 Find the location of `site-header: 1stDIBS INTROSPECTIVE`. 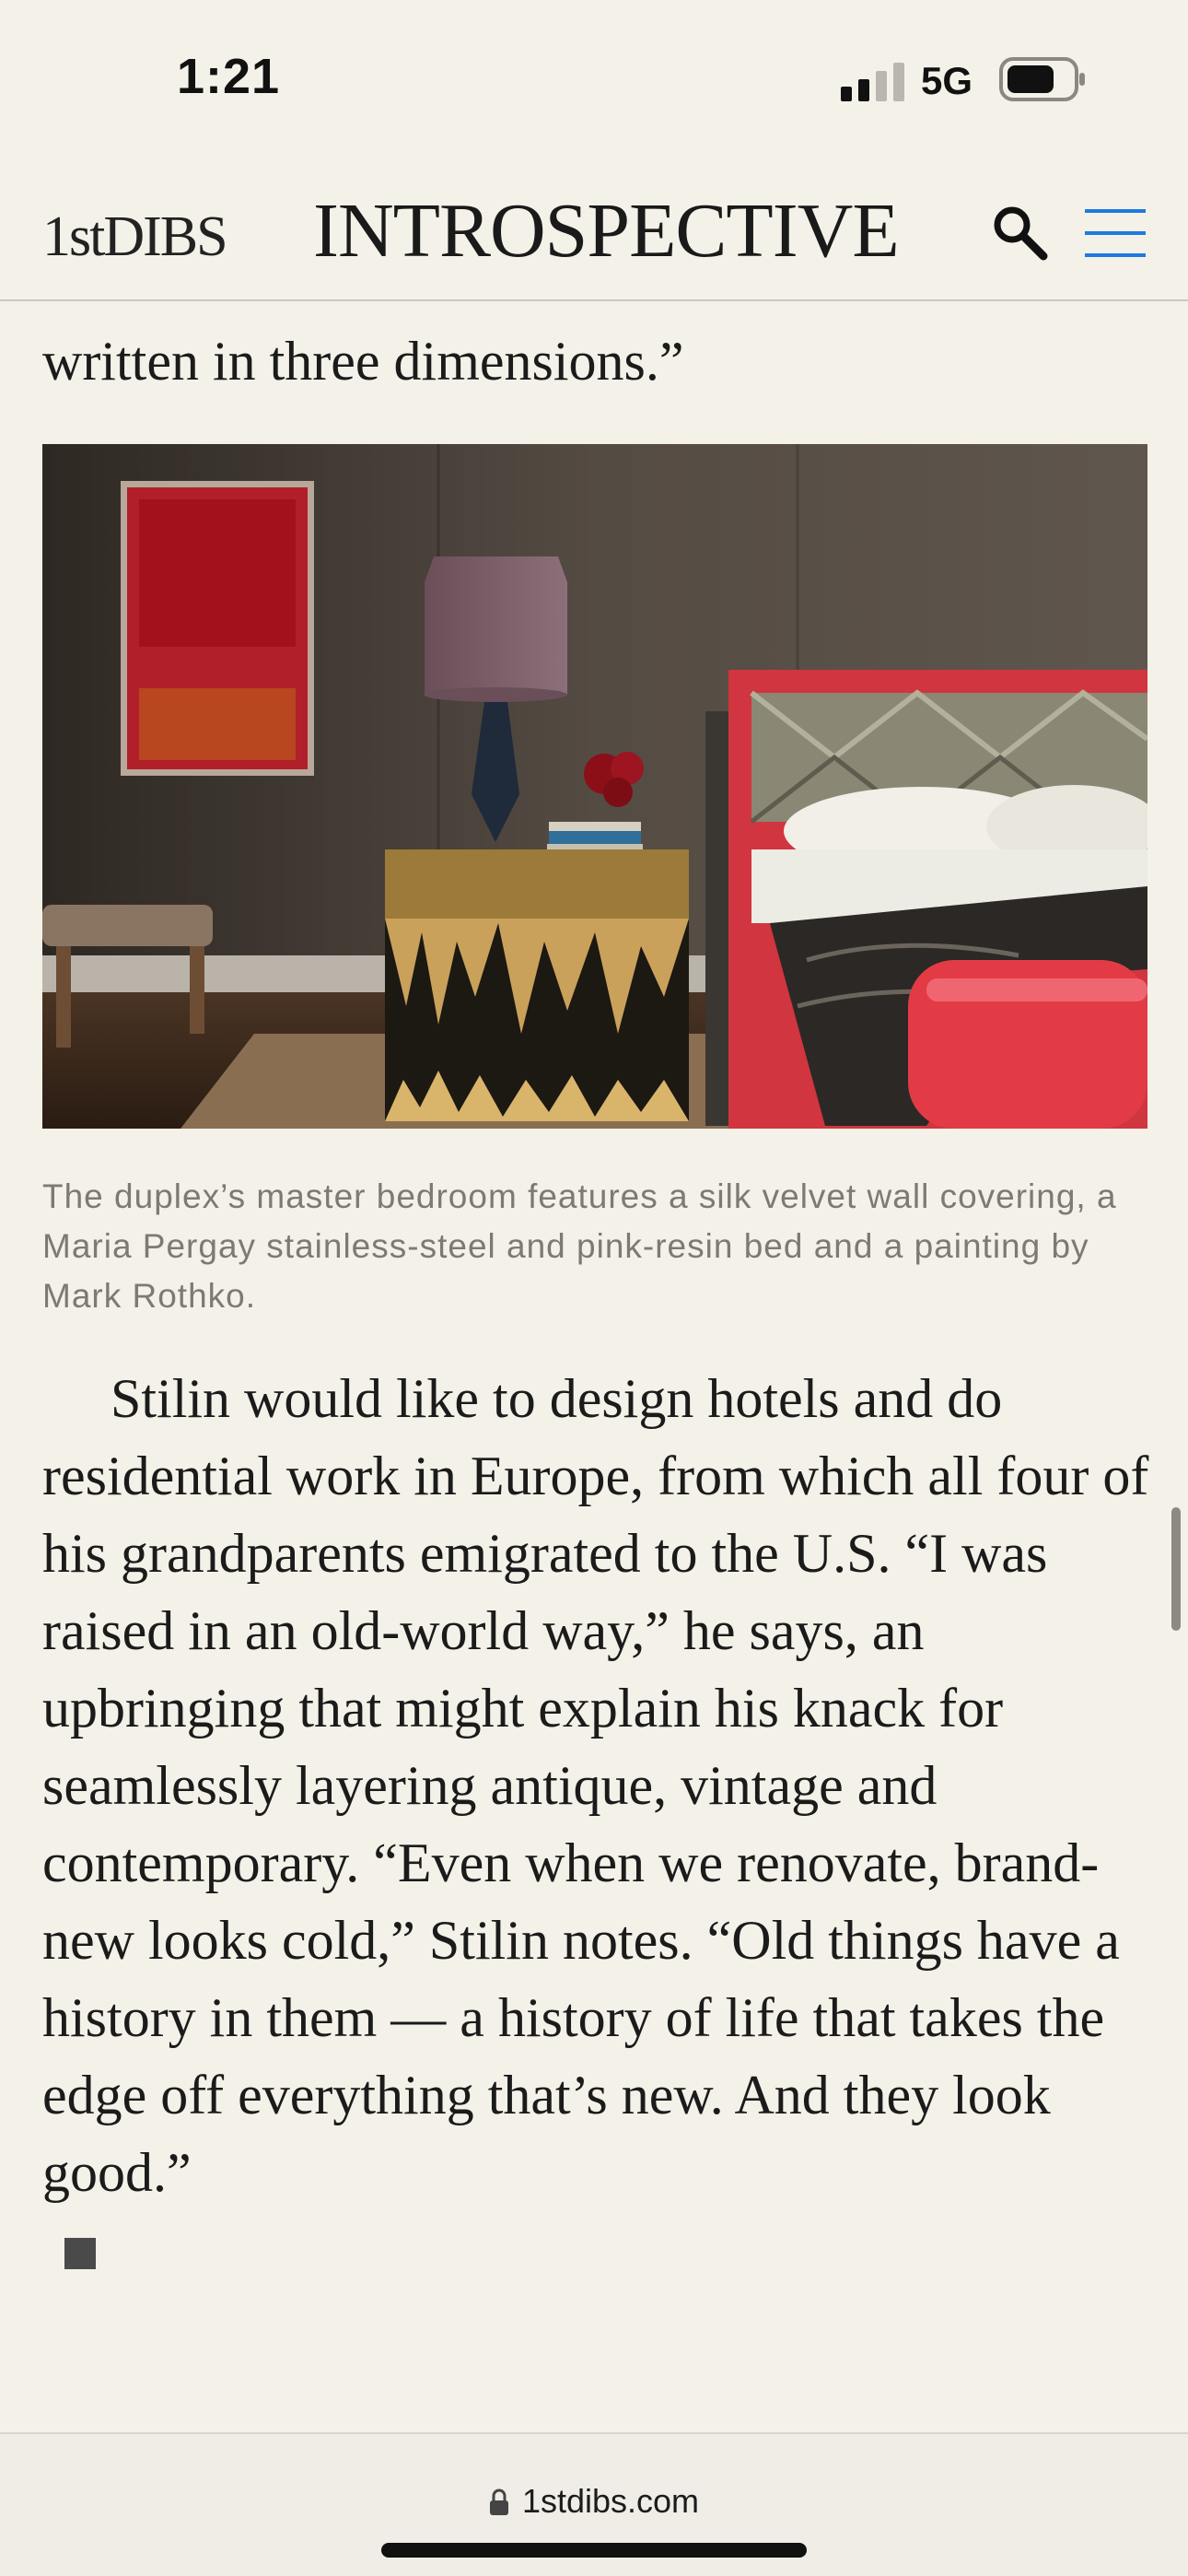

site-header: 1stDIBS INTROSPECTIVE is located at coordinates (594, 233).